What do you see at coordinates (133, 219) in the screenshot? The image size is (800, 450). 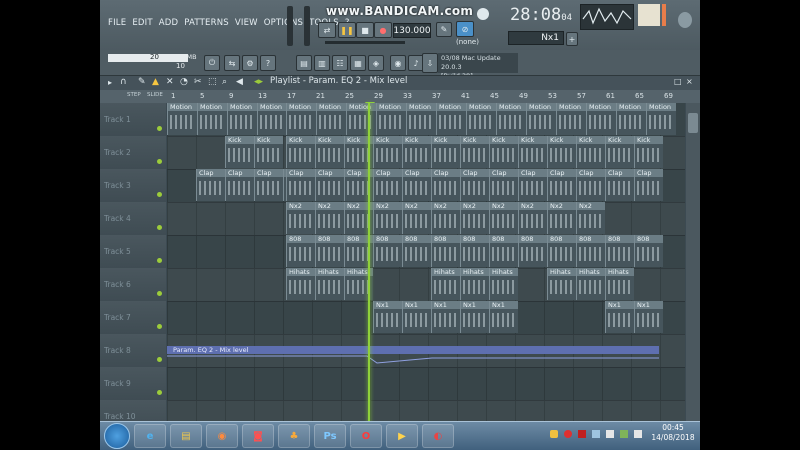 I see `track-header: Track 4` at bounding box center [133, 219].